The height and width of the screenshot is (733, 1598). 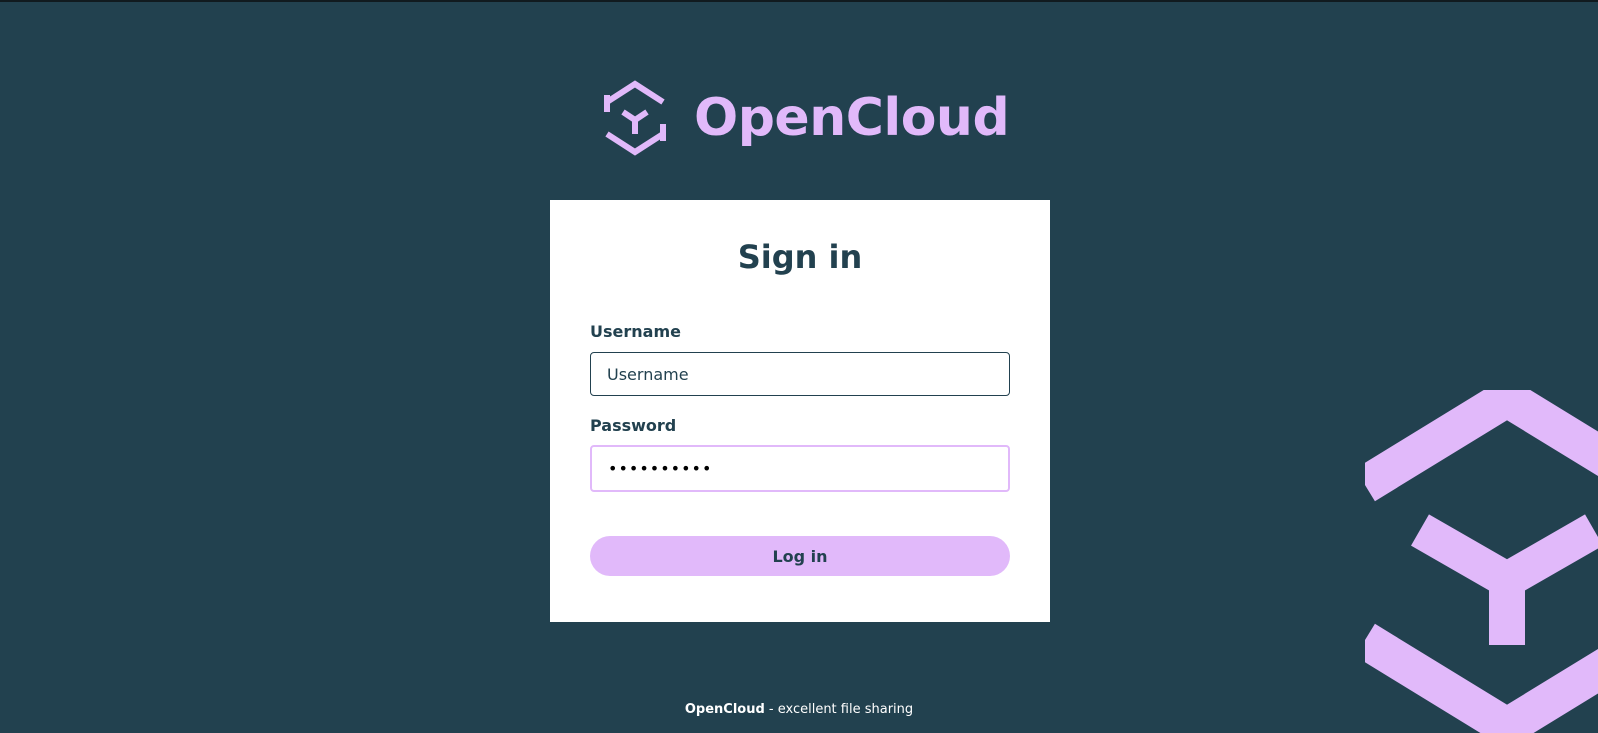 What do you see at coordinates (799, 1) in the screenshot?
I see `browser-top-border` at bounding box center [799, 1].